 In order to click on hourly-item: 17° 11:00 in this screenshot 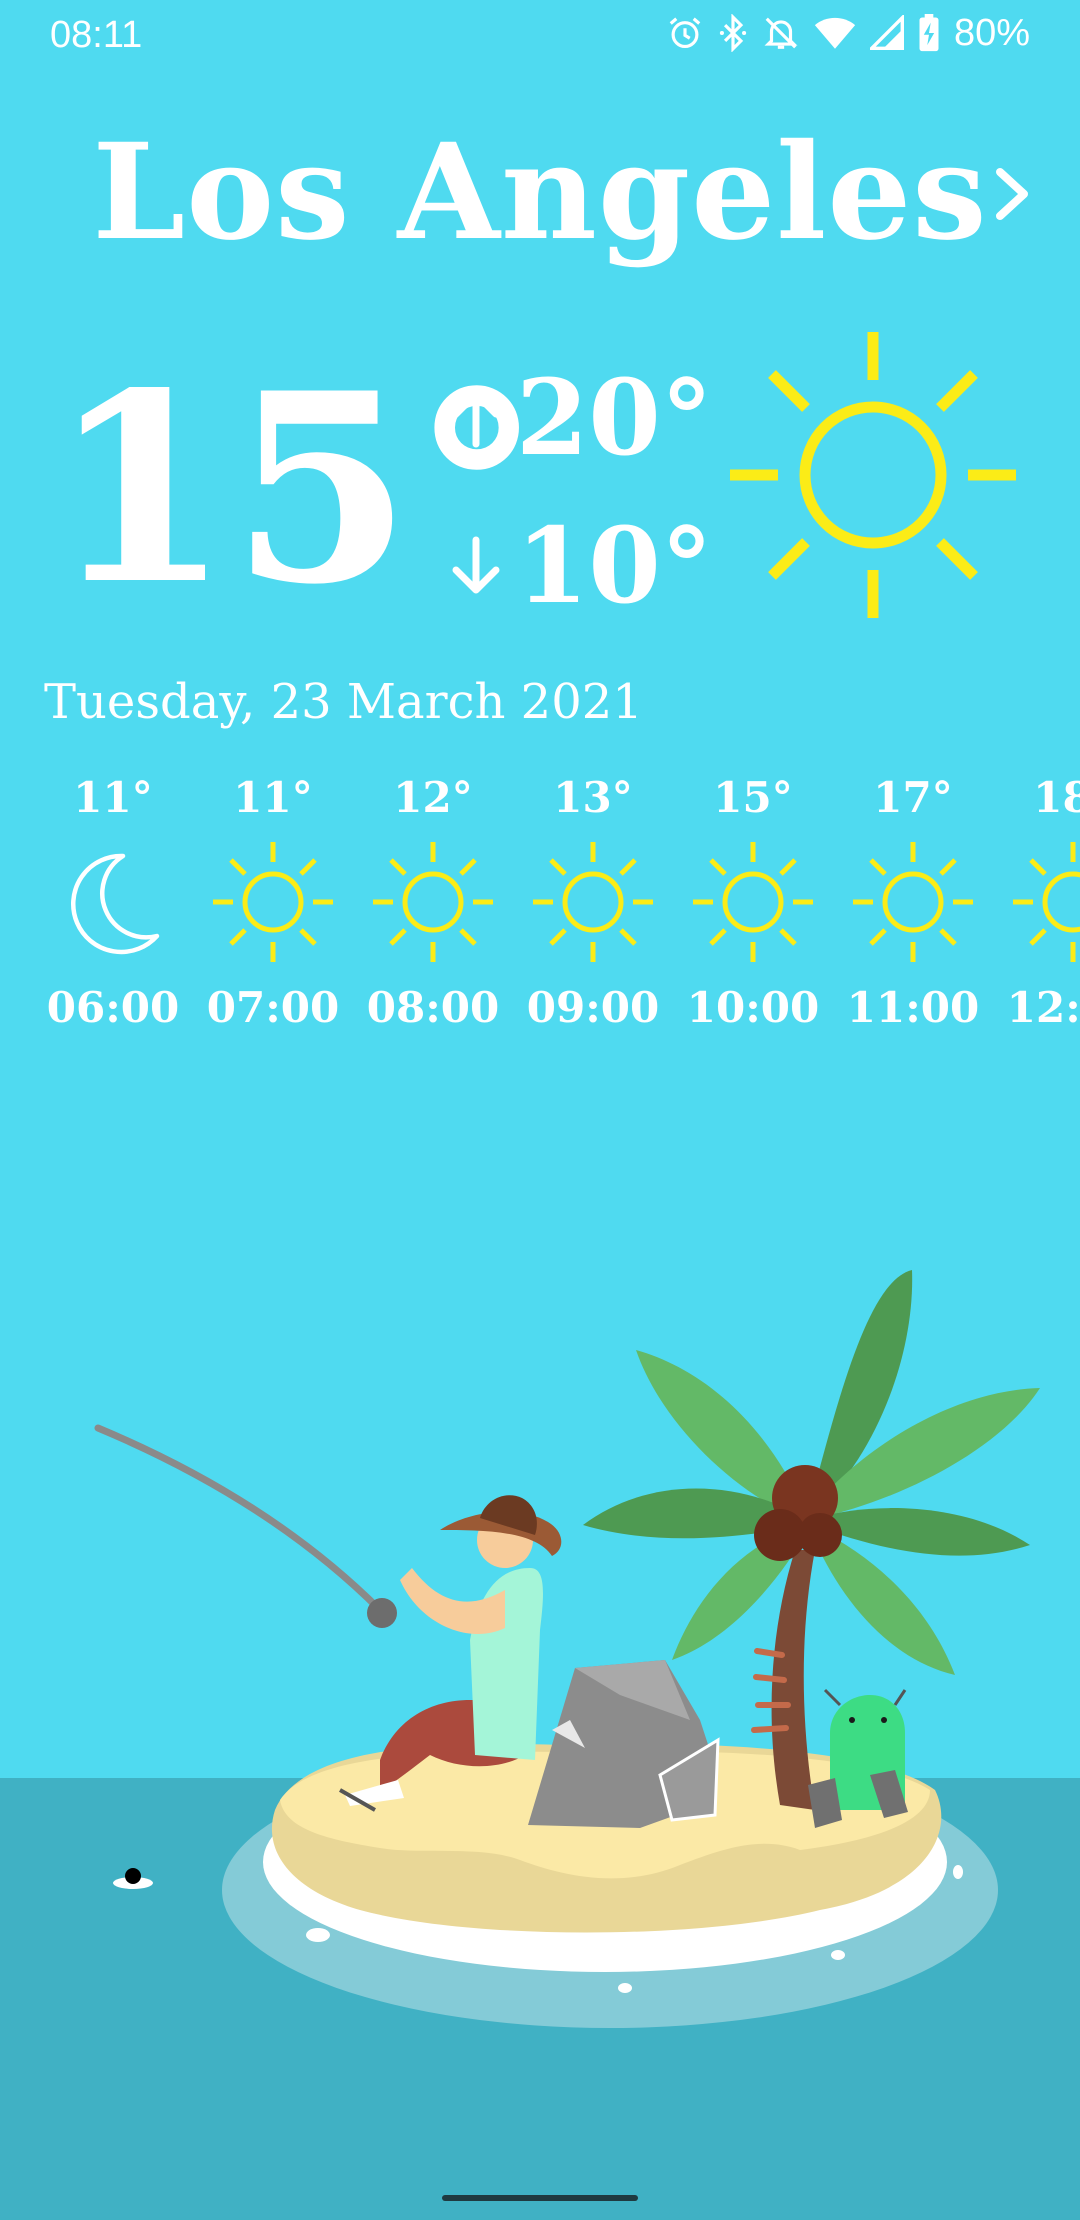, I will do `click(913, 903)`.